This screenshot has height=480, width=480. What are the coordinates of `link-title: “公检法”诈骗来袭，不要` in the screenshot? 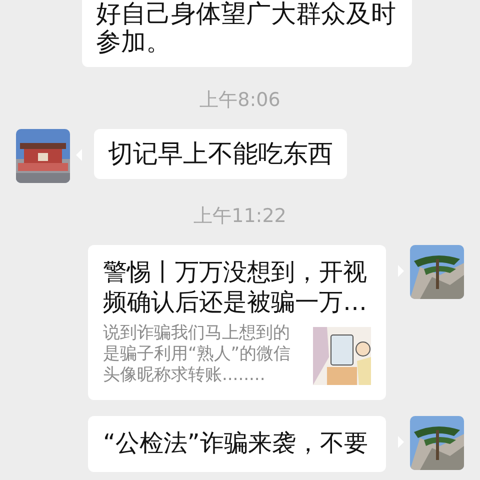 It's located at (236, 443).